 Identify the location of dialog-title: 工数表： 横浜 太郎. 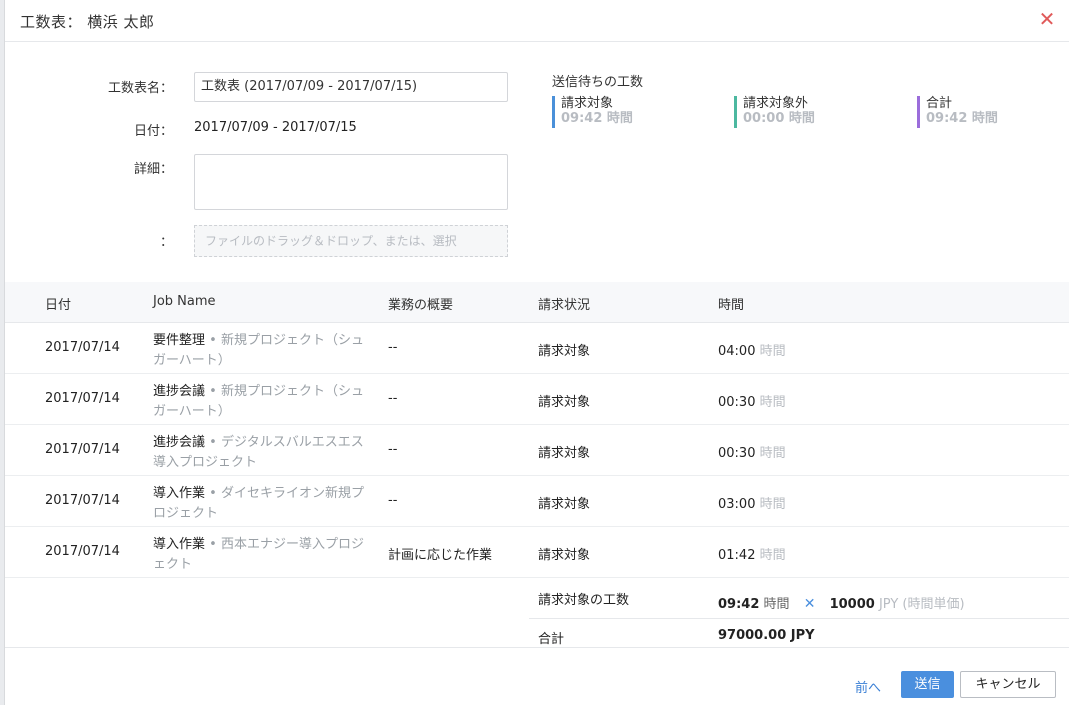
(87, 22).